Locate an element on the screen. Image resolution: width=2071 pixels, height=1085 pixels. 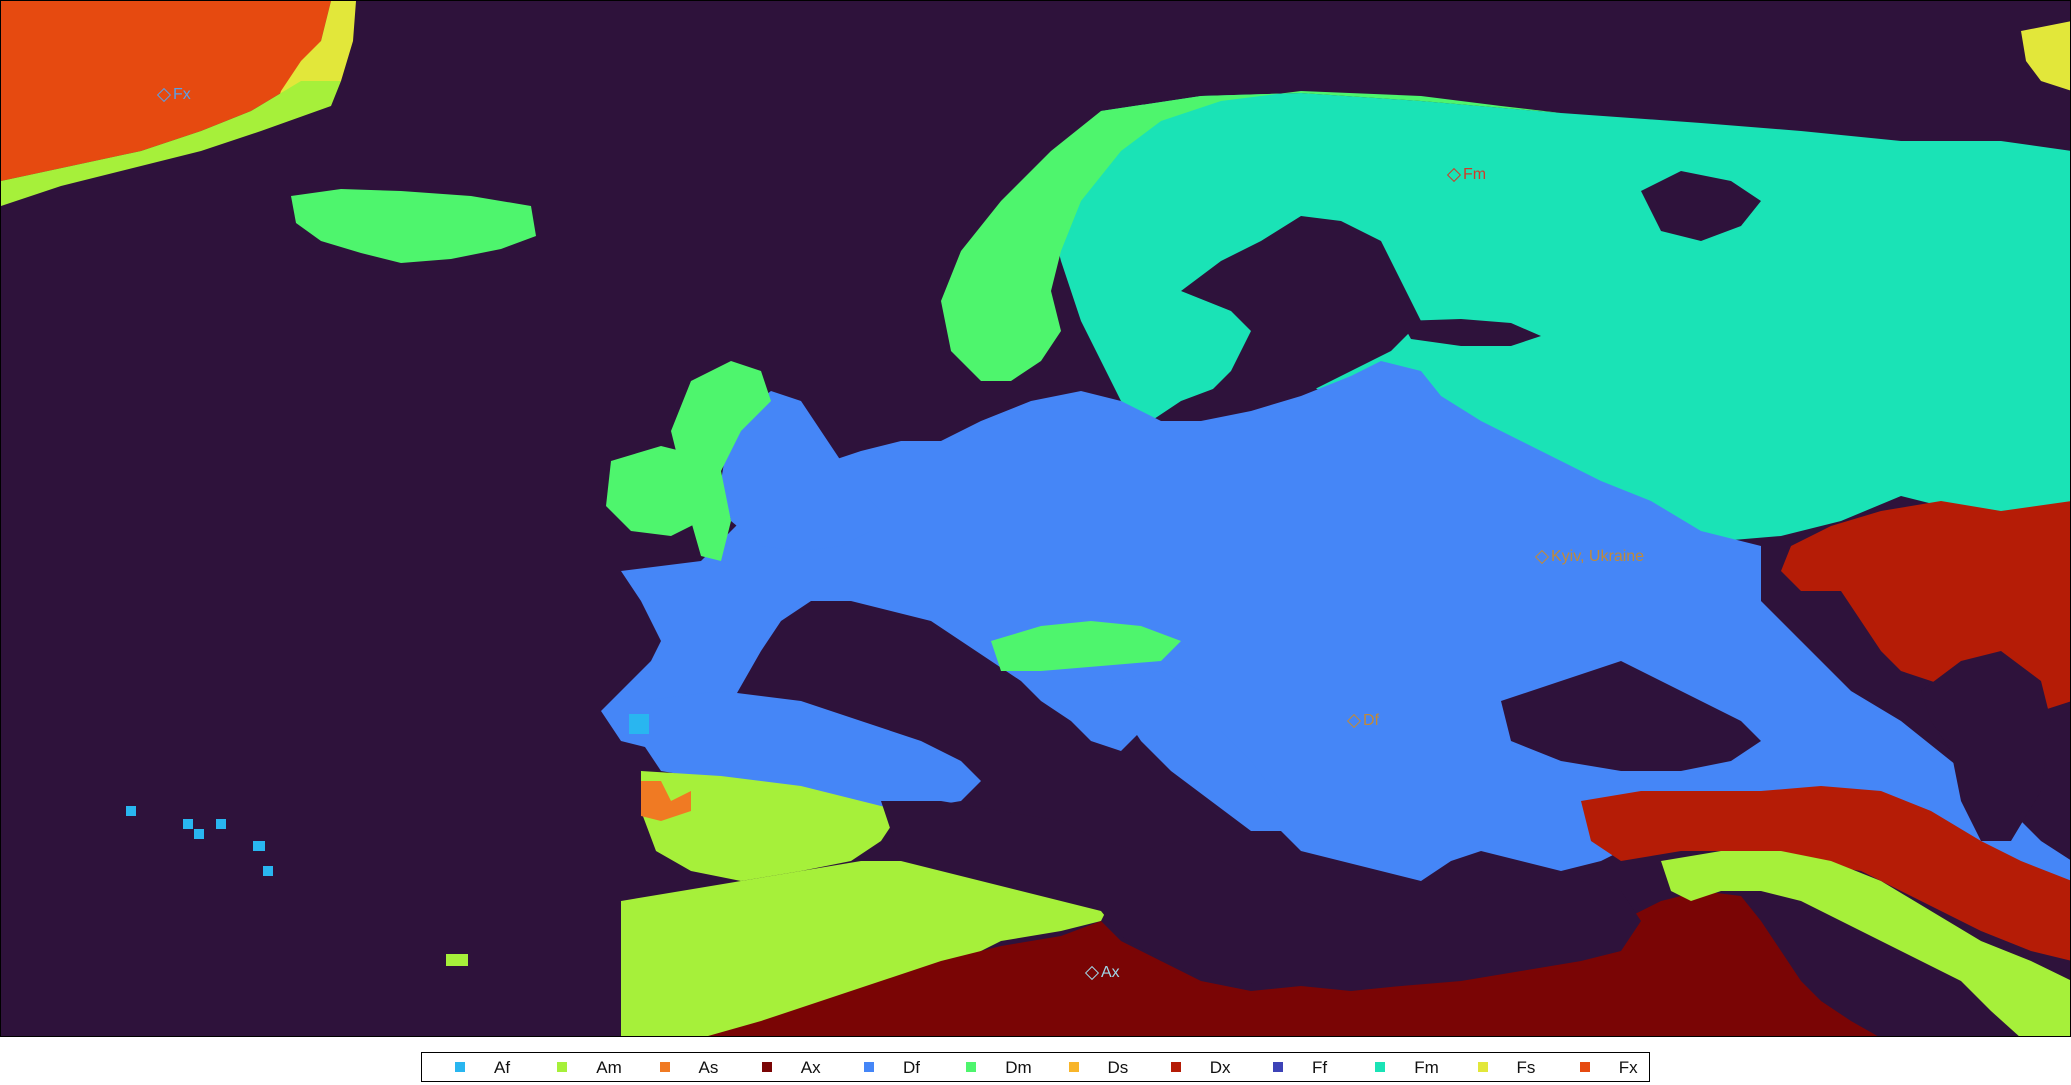
region-azores-af is located at coordinates (131, 811).